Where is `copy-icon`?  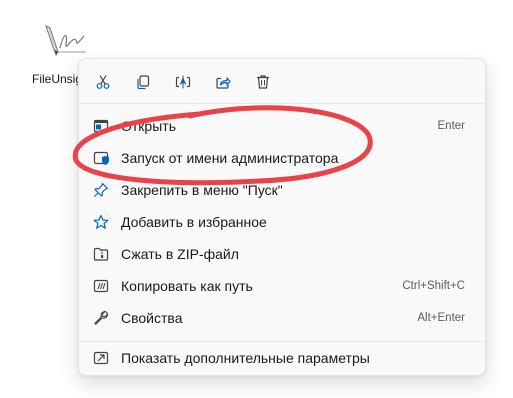
copy-icon is located at coordinates (143, 82).